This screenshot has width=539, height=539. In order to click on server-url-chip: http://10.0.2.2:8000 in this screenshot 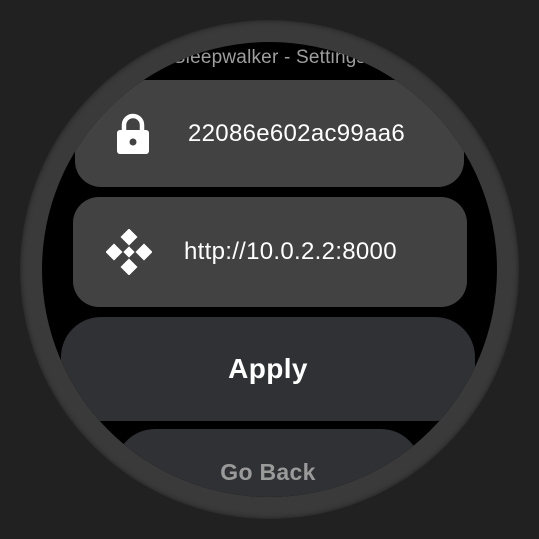, I will do `click(270, 252)`.